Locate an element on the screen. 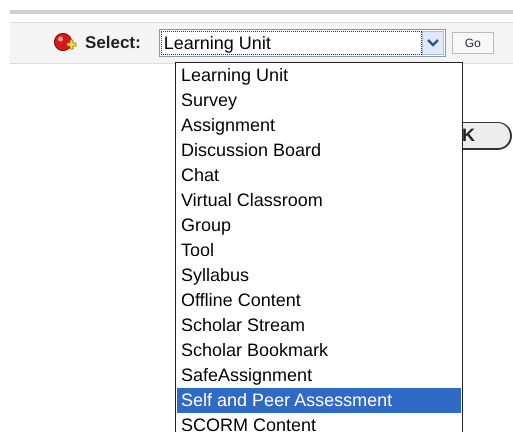 The width and height of the screenshot is (513, 432). dropdown-option: Virtual Classroom is located at coordinates (319, 200).